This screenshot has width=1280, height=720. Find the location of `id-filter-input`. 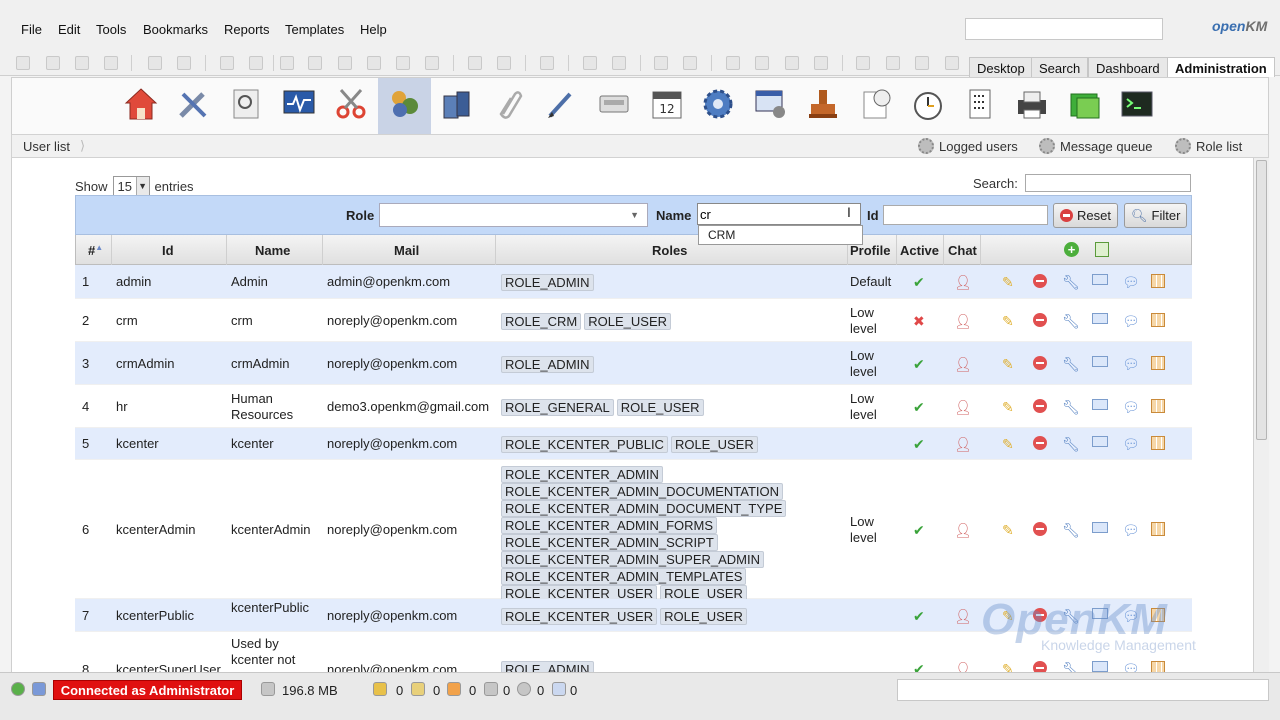

id-filter-input is located at coordinates (965, 215).